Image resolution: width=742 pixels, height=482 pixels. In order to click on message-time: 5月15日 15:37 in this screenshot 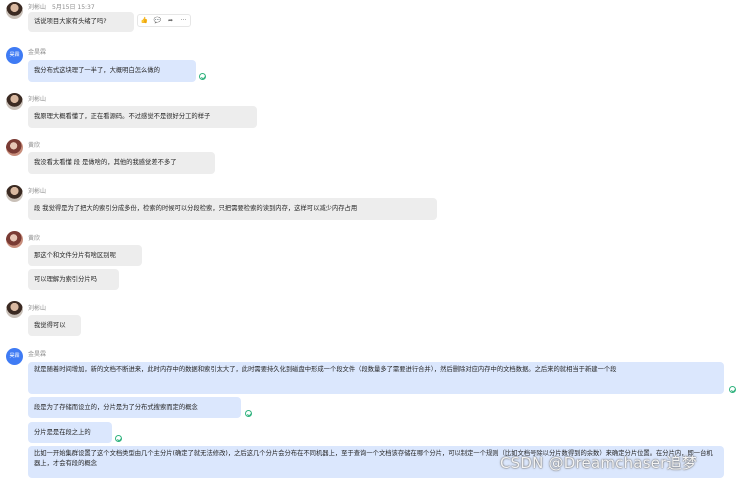, I will do `click(73, 7)`.